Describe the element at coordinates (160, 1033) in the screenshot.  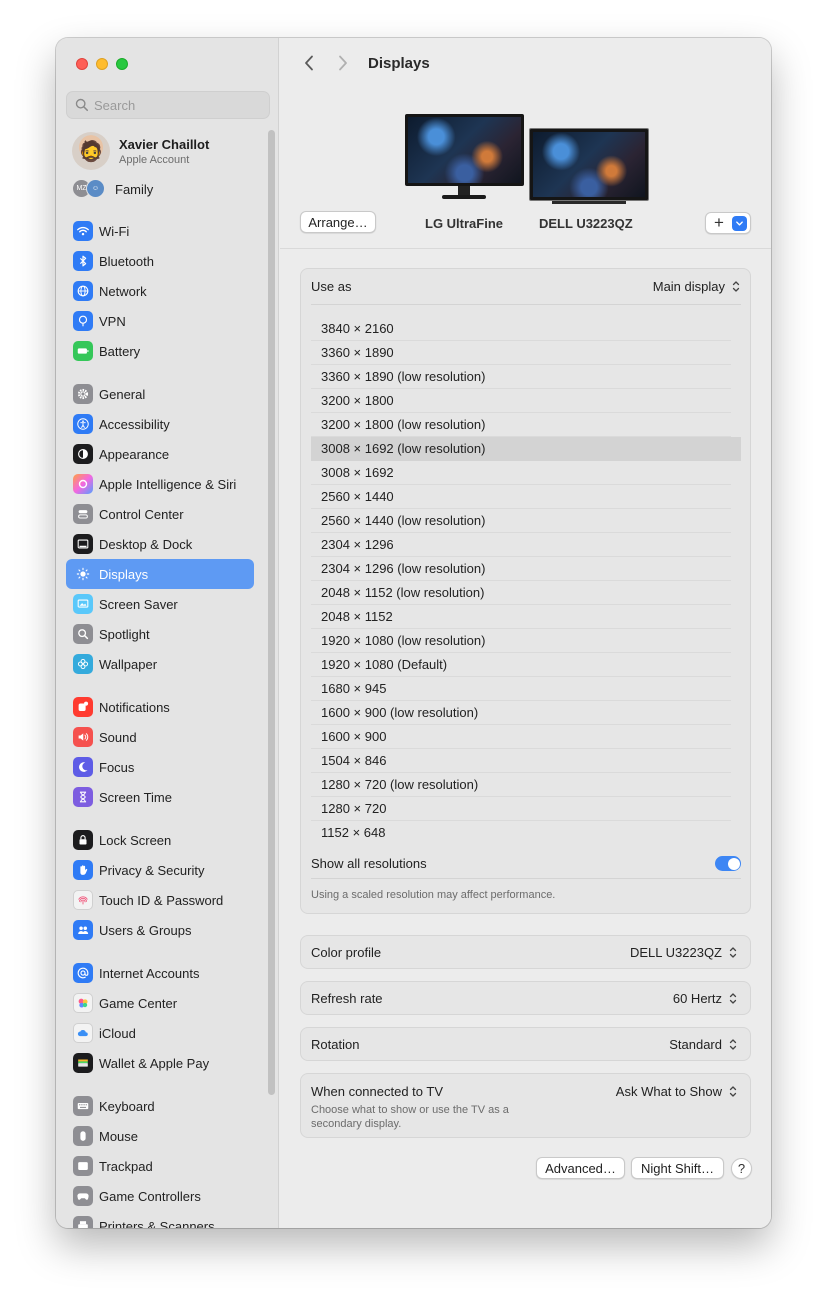
I see `sidebar-item-icloud: iCloud` at that location.